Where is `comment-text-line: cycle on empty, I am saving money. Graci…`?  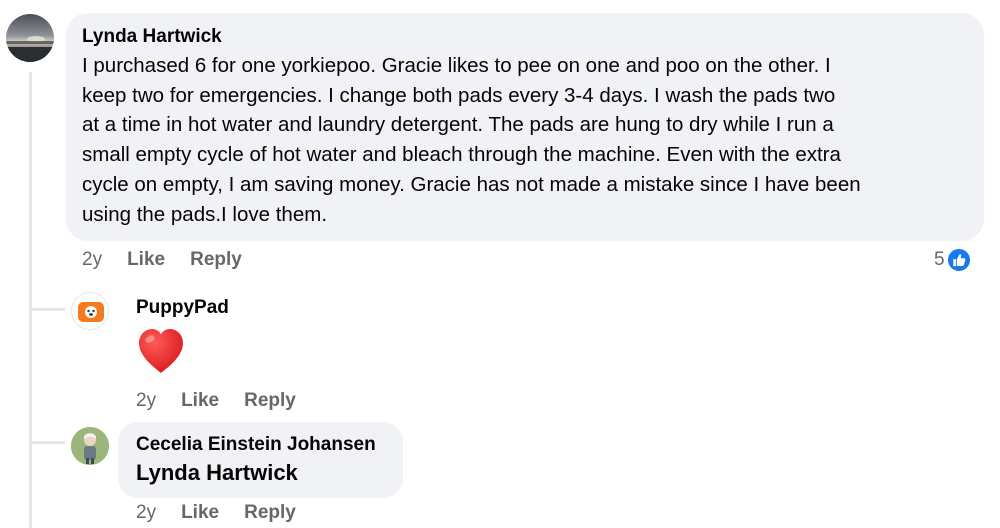 comment-text-line: cycle on empty, I am saving money. Graci… is located at coordinates (471, 184).